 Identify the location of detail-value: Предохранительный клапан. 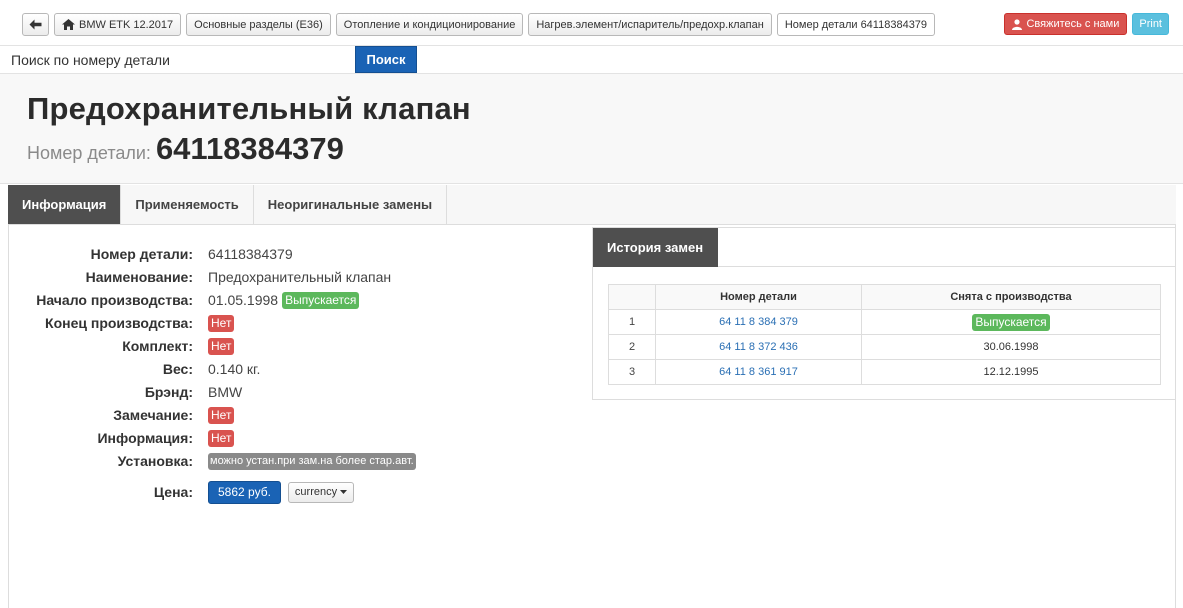
(300, 277).